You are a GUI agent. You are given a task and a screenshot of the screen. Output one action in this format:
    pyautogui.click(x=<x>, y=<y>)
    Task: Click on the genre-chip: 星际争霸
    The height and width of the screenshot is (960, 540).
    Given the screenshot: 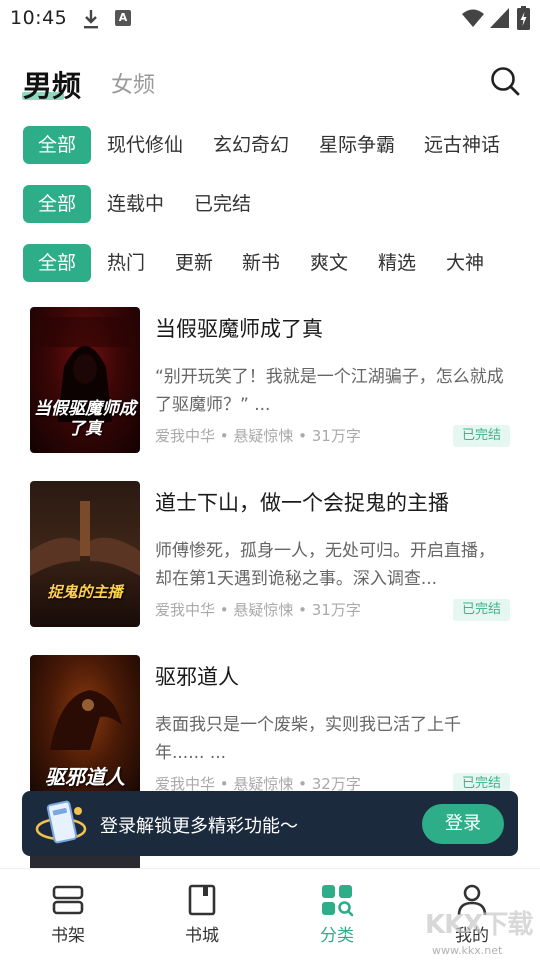 What is the action you would take?
    pyautogui.click(x=357, y=145)
    